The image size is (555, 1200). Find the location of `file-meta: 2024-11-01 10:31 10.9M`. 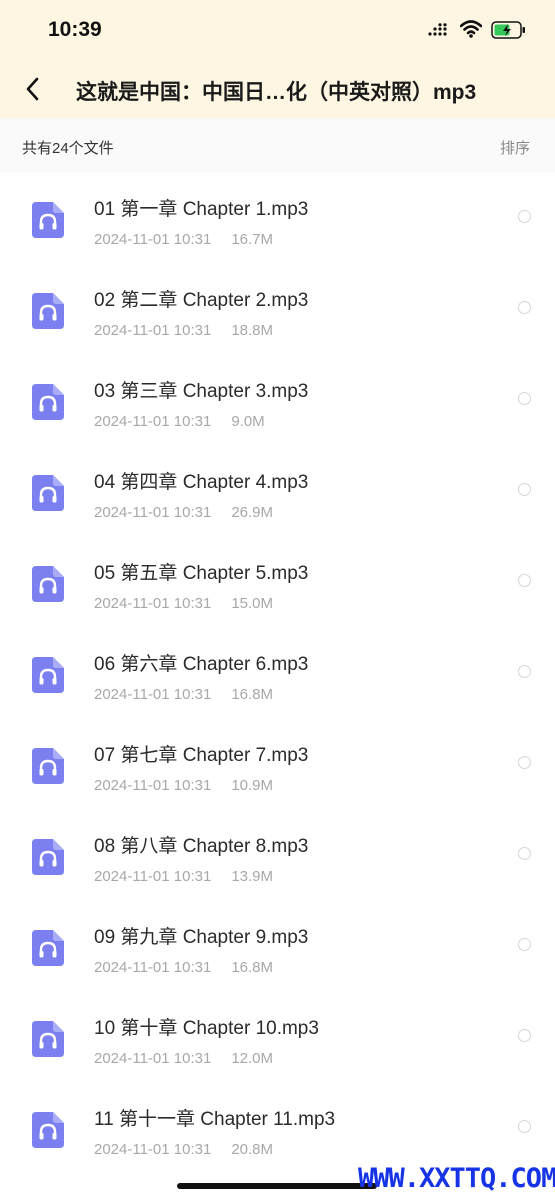

file-meta: 2024-11-01 10:31 10.9M is located at coordinates (183, 785).